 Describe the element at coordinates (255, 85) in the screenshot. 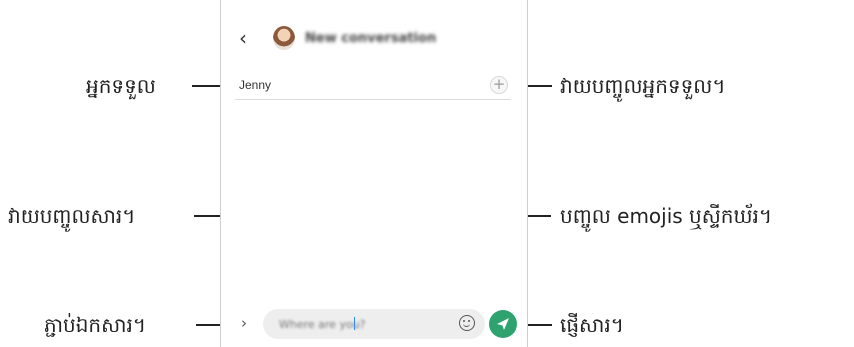

I see `recipient-field: Jenny` at that location.